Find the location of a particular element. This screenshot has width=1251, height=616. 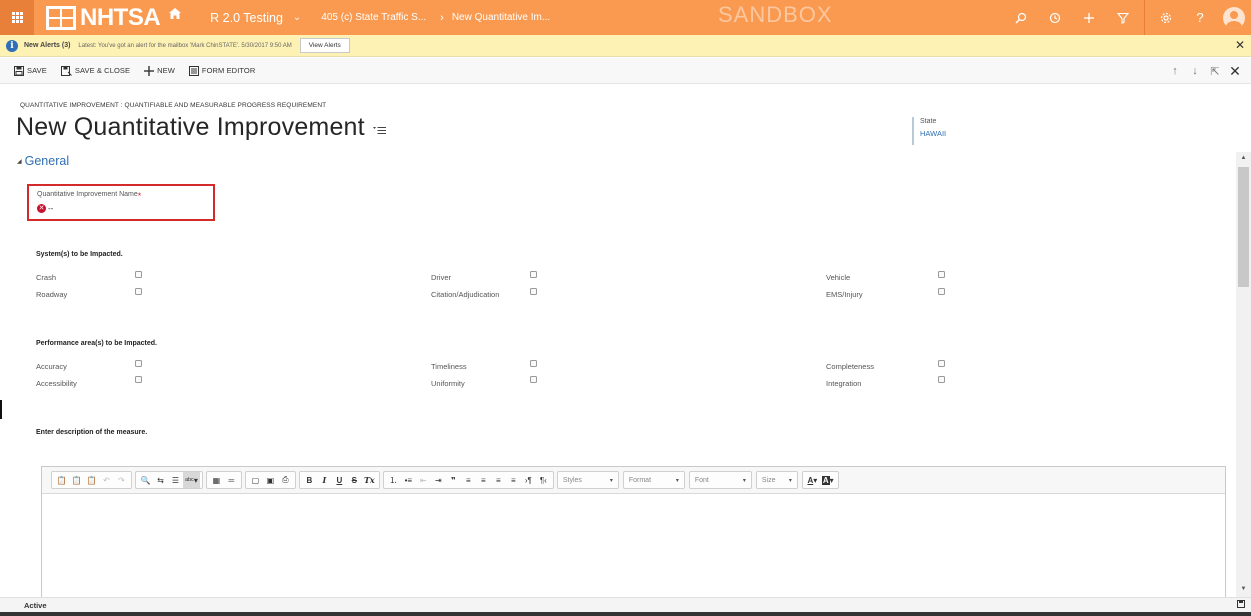

header-state-value: HAWAII is located at coordinates (933, 133).